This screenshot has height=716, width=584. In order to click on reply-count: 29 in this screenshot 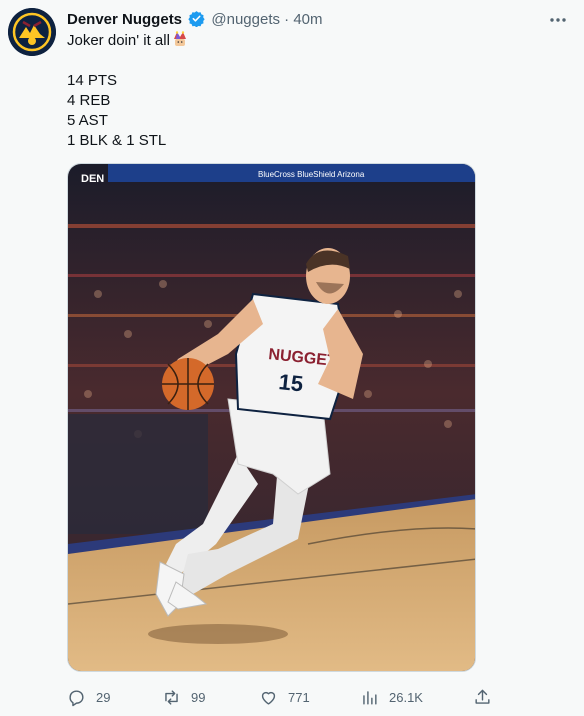, I will do `click(103, 697)`.